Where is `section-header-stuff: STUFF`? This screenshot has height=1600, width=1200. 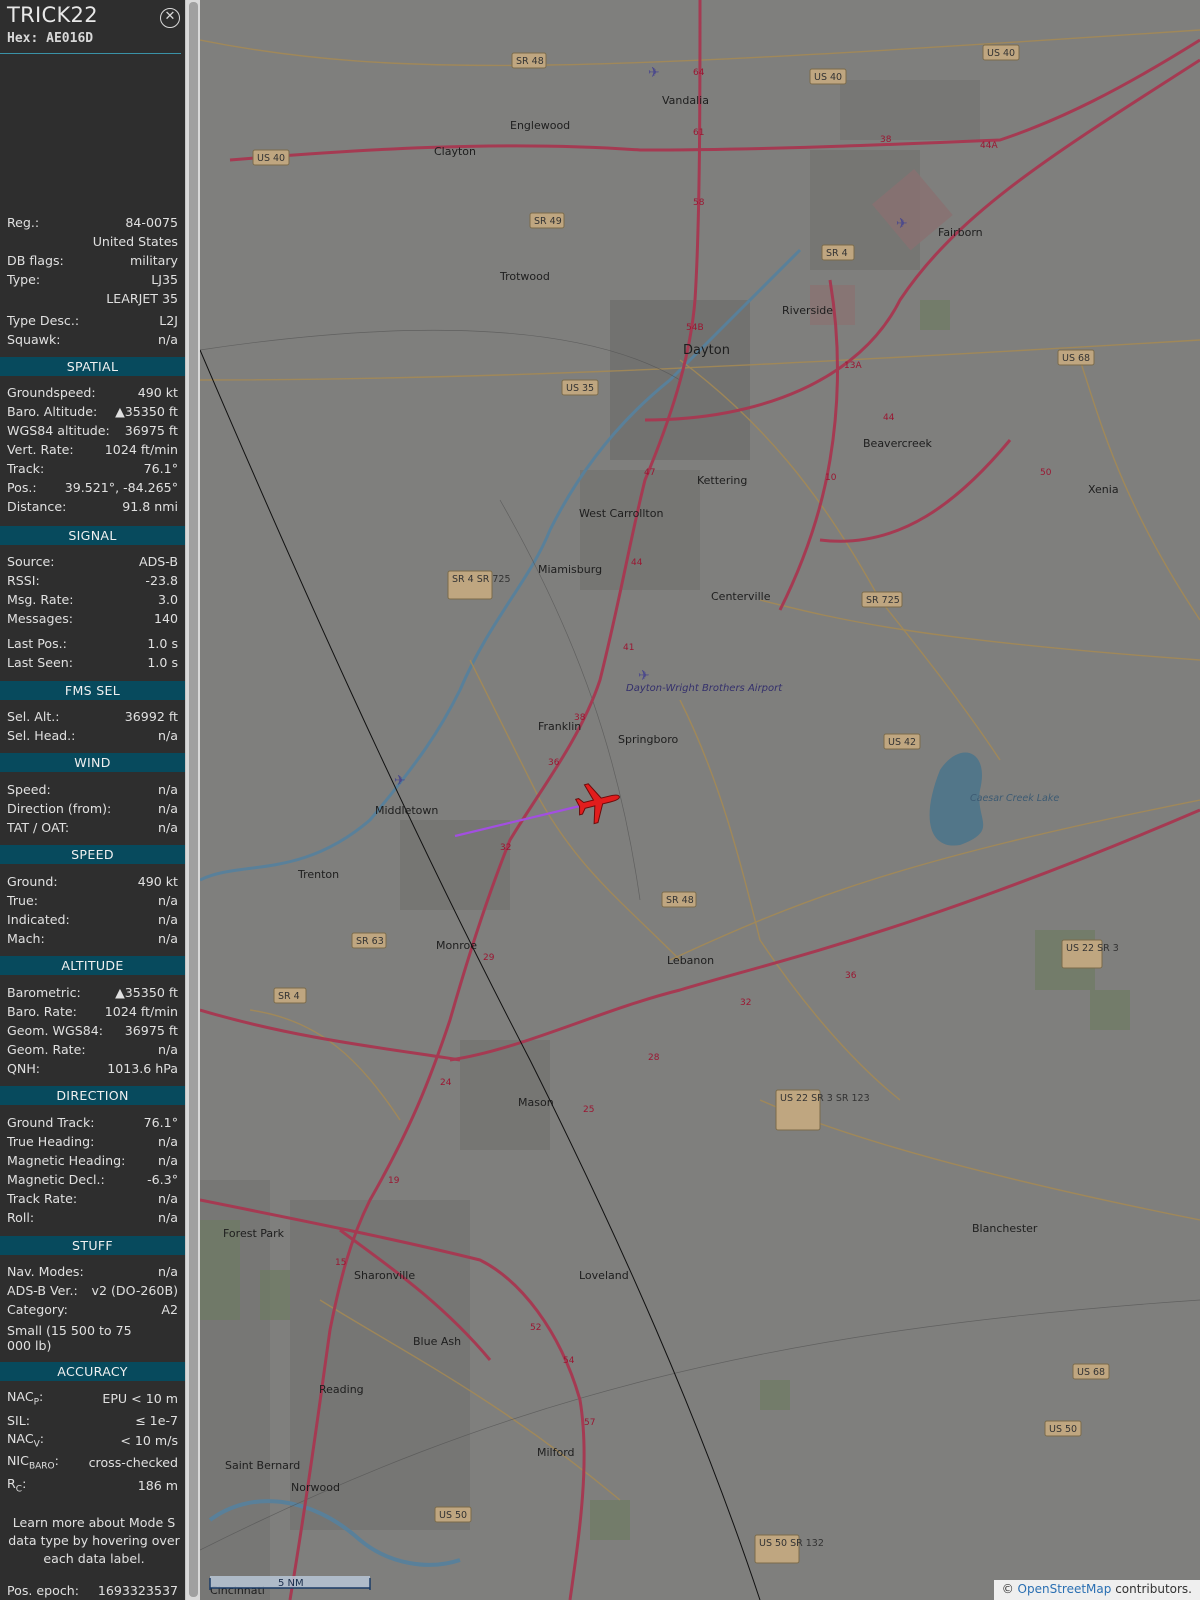
section-header-stuff: STUFF is located at coordinates (92, 1245).